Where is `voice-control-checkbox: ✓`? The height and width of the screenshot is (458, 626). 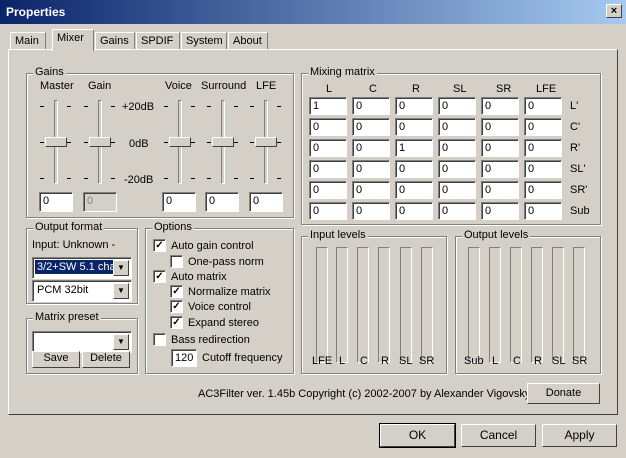
voice-control-checkbox: ✓ is located at coordinates (176, 306).